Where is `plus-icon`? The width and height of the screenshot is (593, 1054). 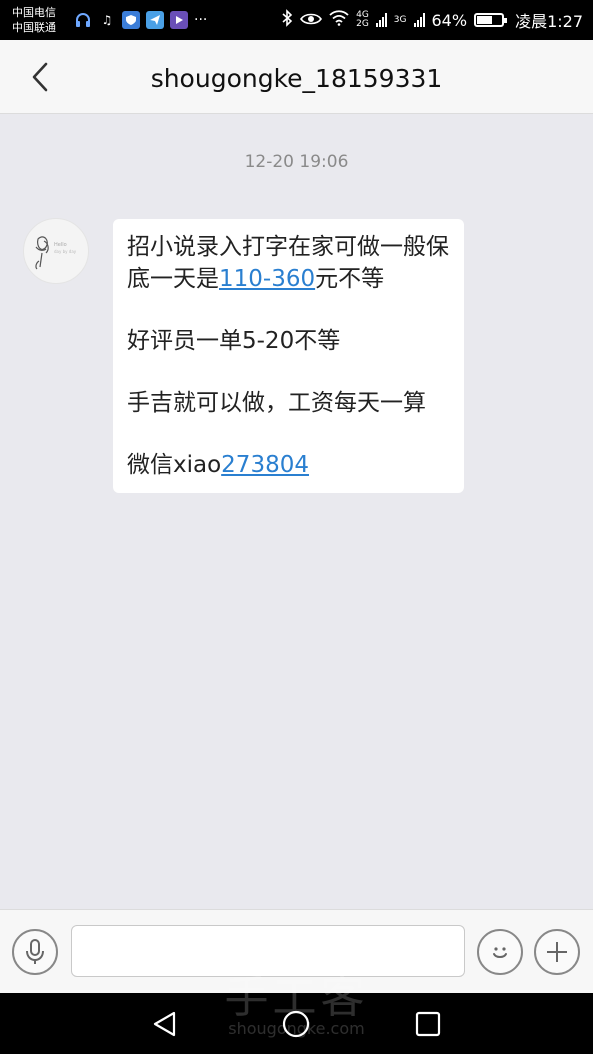 plus-icon is located at coordinates (557, 952).